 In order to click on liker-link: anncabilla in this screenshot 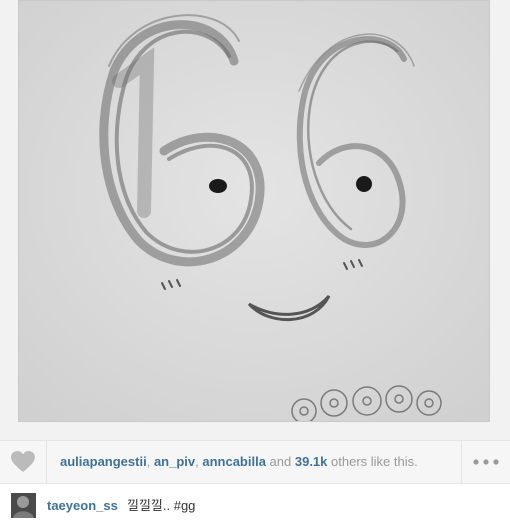, I will do `click(234, 461)`.